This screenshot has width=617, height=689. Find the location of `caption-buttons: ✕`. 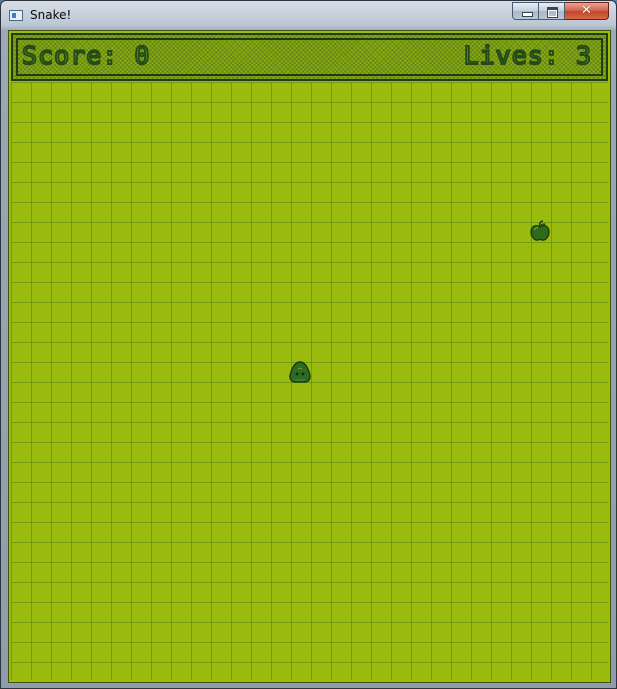

caption-buttons: ✕ is located at coordinates (560, 11).